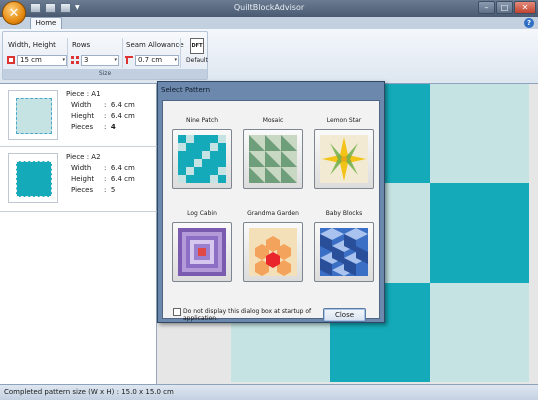 This screenshot has width=538, height=400. I want to click on pattern-mosaic: Mosaic, so click(273, 149).